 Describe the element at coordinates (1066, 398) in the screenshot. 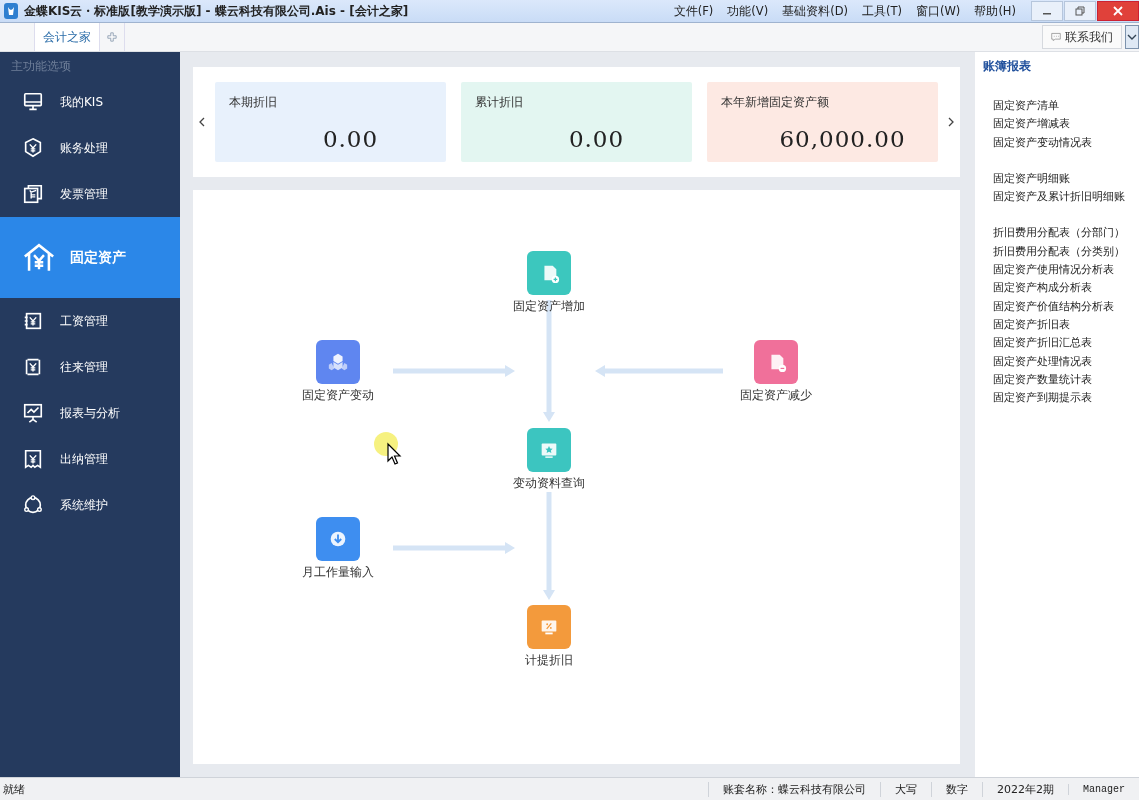

I see `report-link: 固定资产到期提示表` at that location.